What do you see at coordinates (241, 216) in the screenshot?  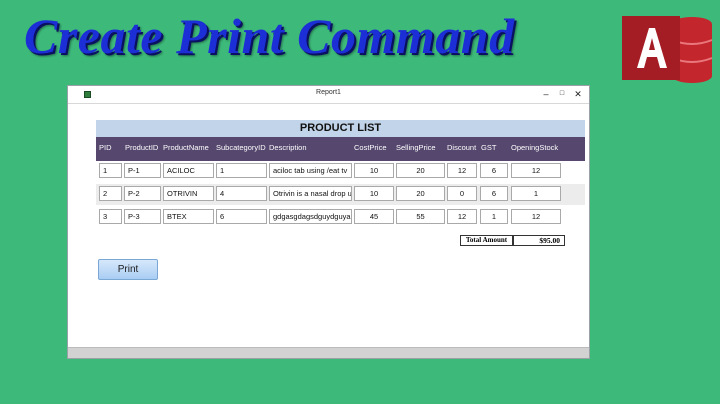 I see `cell-subcategoryid: 6` at bounding box center [241, 216].